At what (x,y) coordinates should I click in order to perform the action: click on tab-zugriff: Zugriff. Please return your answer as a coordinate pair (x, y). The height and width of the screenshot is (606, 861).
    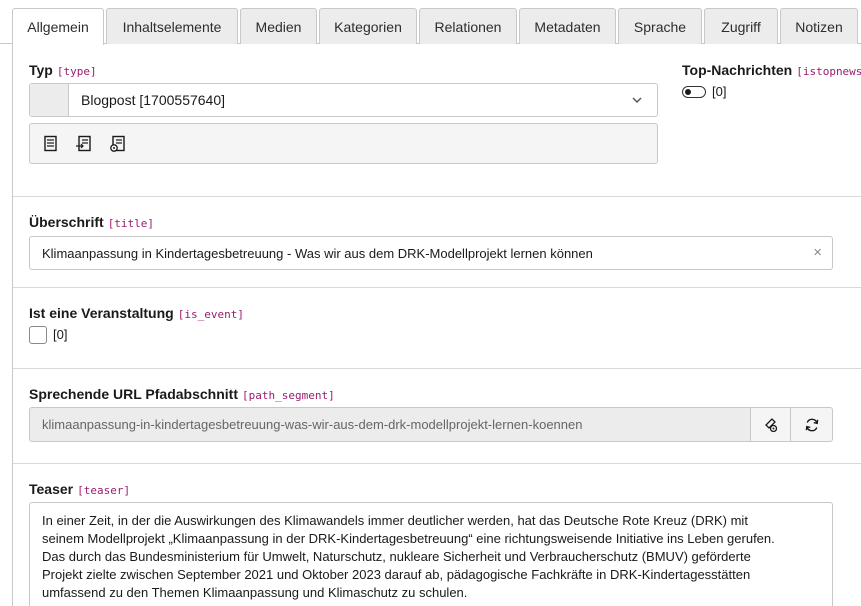
    Looking at the image, I should click on (741, 26).